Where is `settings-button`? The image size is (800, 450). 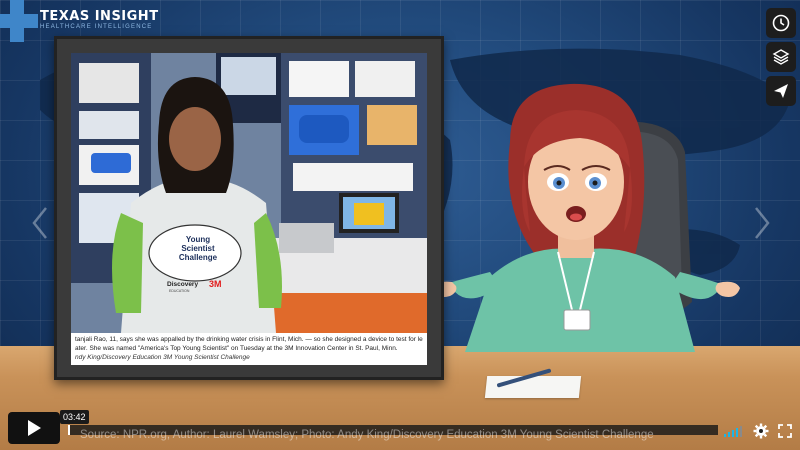 settings-button is located at coordinates (761, 431).